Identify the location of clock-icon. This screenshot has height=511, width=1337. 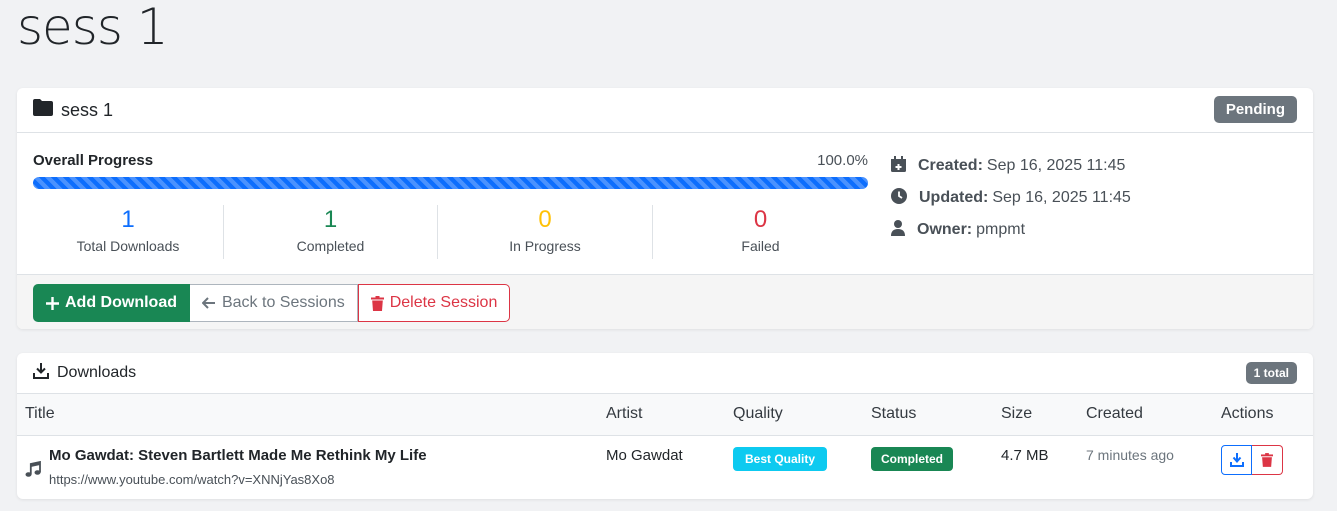
(905, 198).